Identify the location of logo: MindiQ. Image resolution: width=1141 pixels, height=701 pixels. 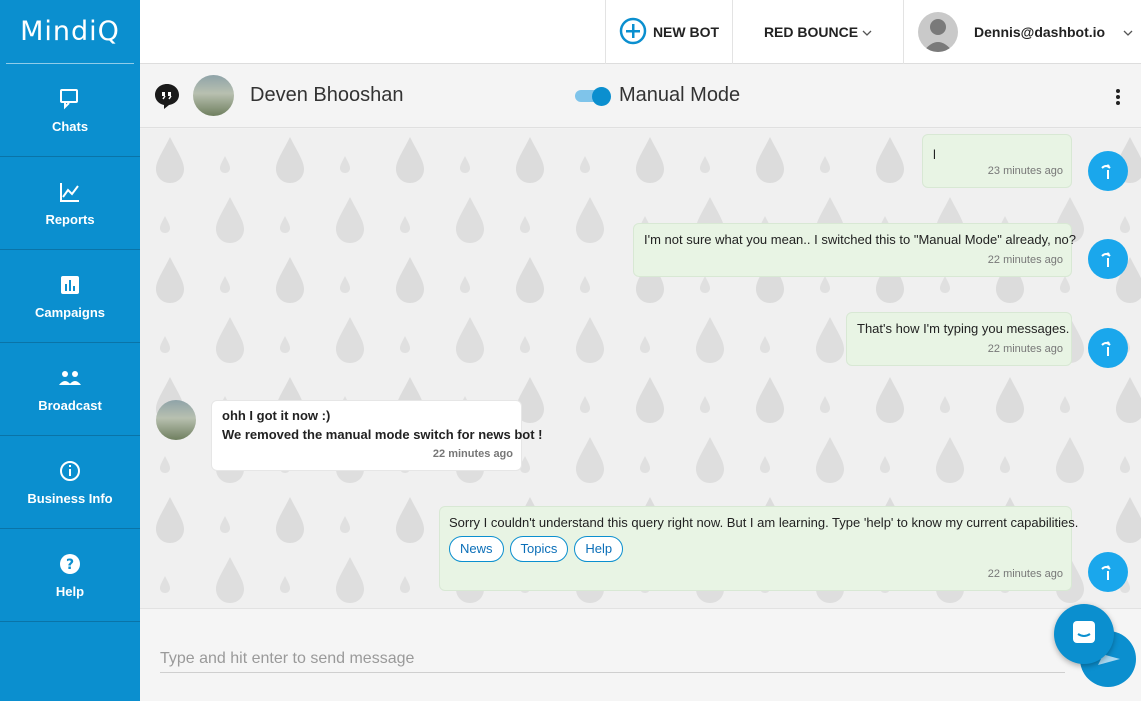
(70, 32).